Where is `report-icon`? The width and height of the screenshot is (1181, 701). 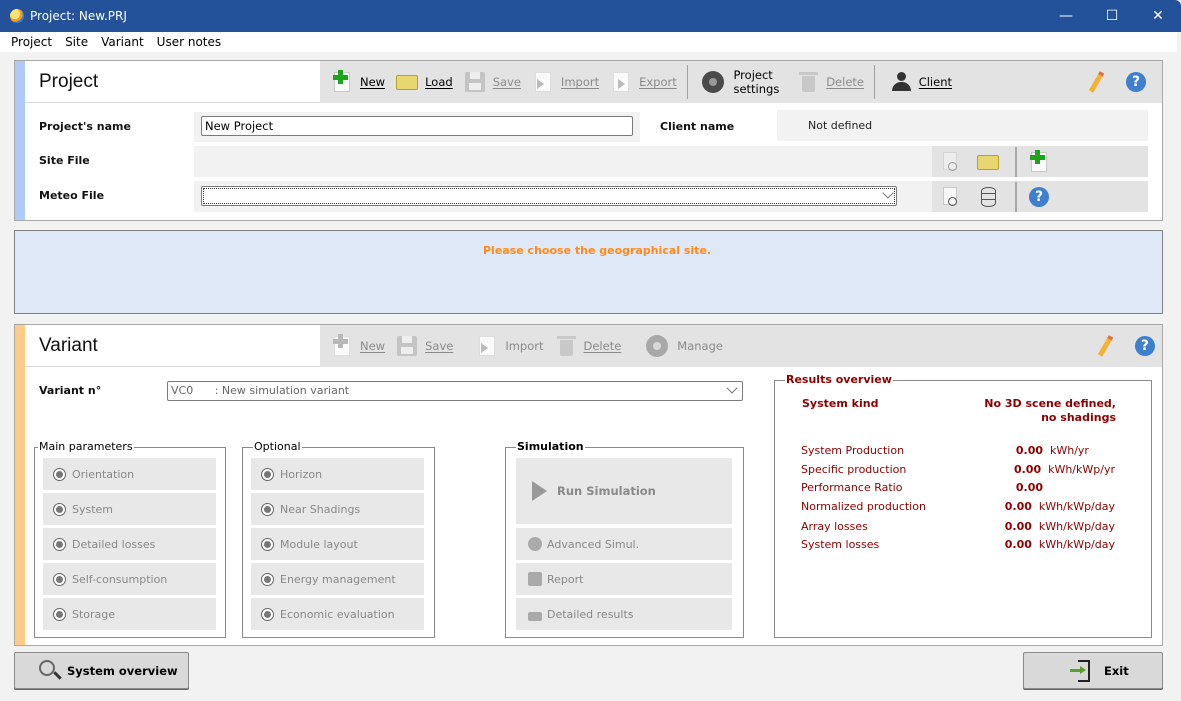 report-icon is located at coordinates (535, 579).